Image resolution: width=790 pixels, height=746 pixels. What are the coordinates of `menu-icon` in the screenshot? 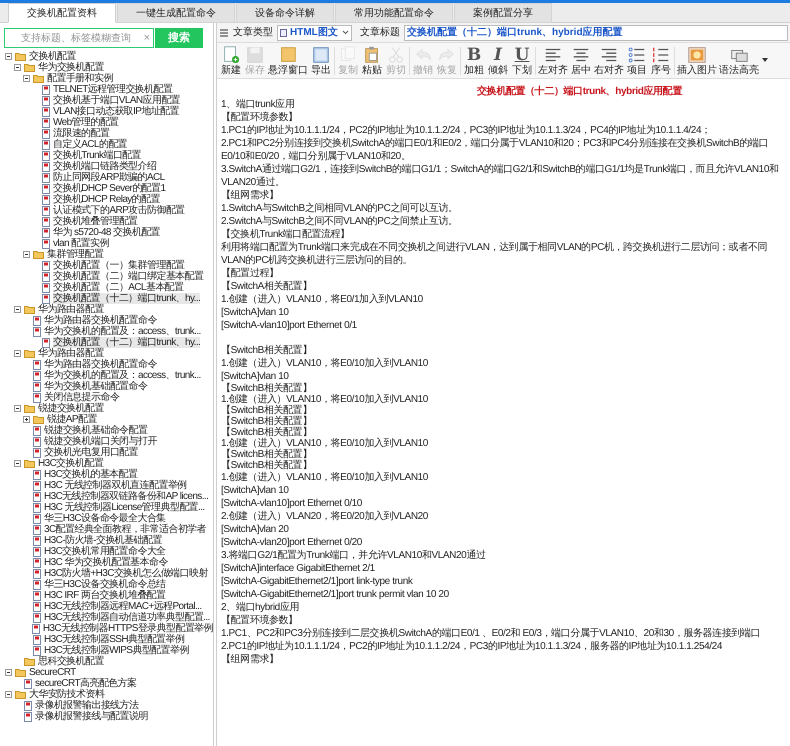 It's located at (224, 33).